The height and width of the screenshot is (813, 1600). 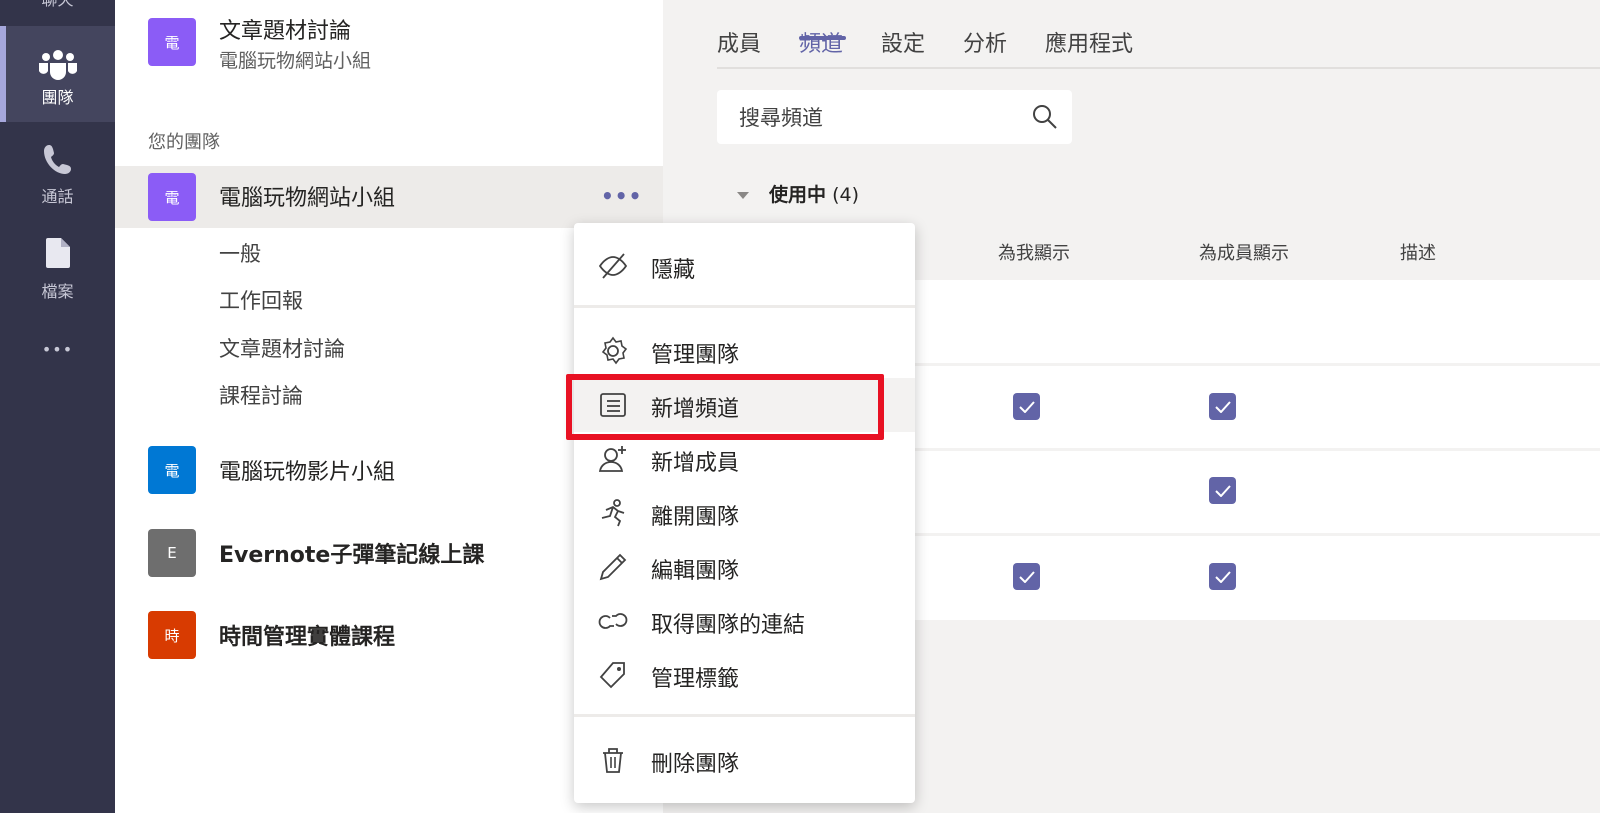 I want to click on rail-item-label: 通話, so click(x=57, y=196).